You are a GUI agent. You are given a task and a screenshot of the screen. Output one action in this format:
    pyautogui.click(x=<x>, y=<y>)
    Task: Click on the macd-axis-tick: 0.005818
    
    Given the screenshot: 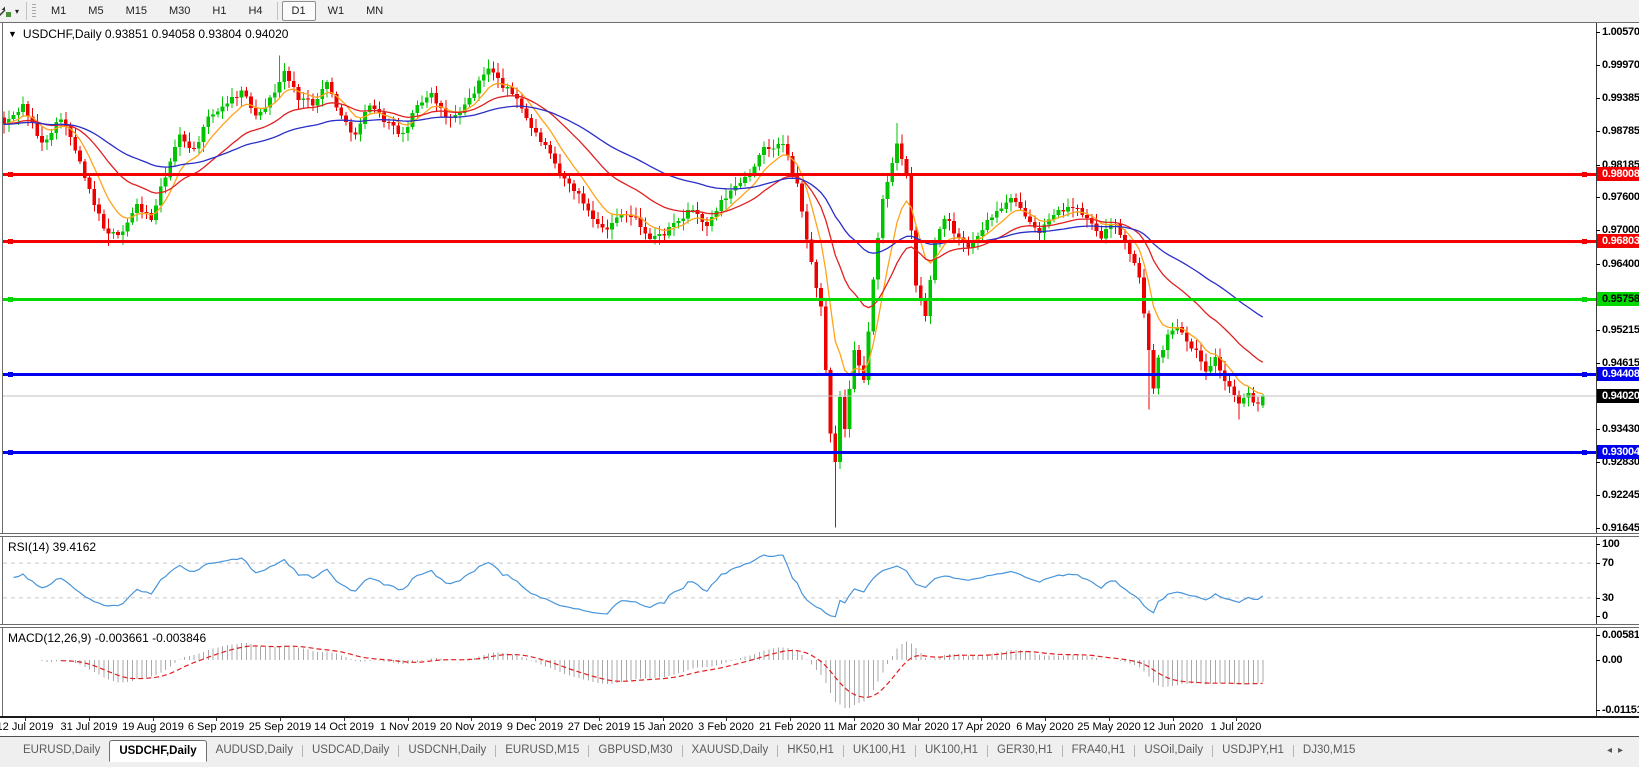 What is the action you would take?
    pyautogui.click(x=1620, y=635)
    